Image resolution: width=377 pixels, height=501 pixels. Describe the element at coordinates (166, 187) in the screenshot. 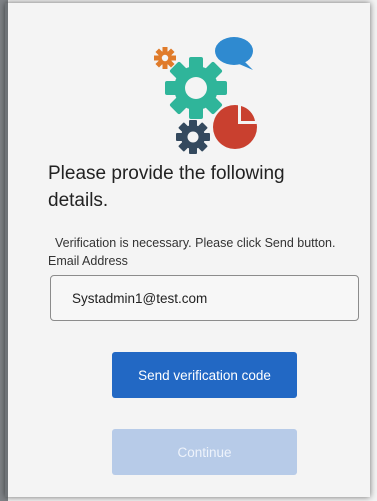

I see `page-title: Please provide the following details.` at that location.